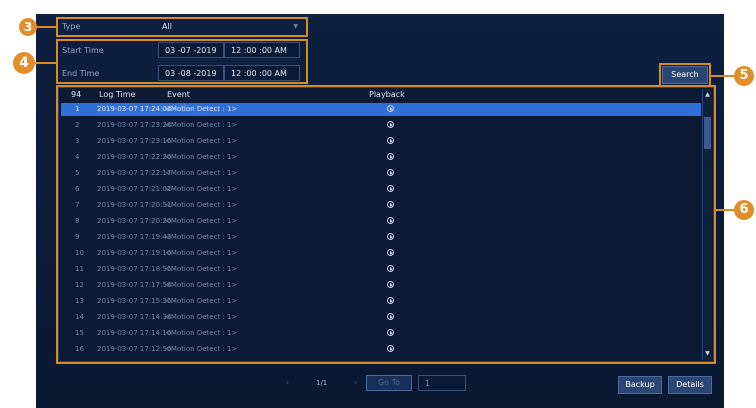  Describe the element at coordinates (134, 349) in the screenshot. I see `row-log-time: 2019-03-07 17:12:50` at that location.